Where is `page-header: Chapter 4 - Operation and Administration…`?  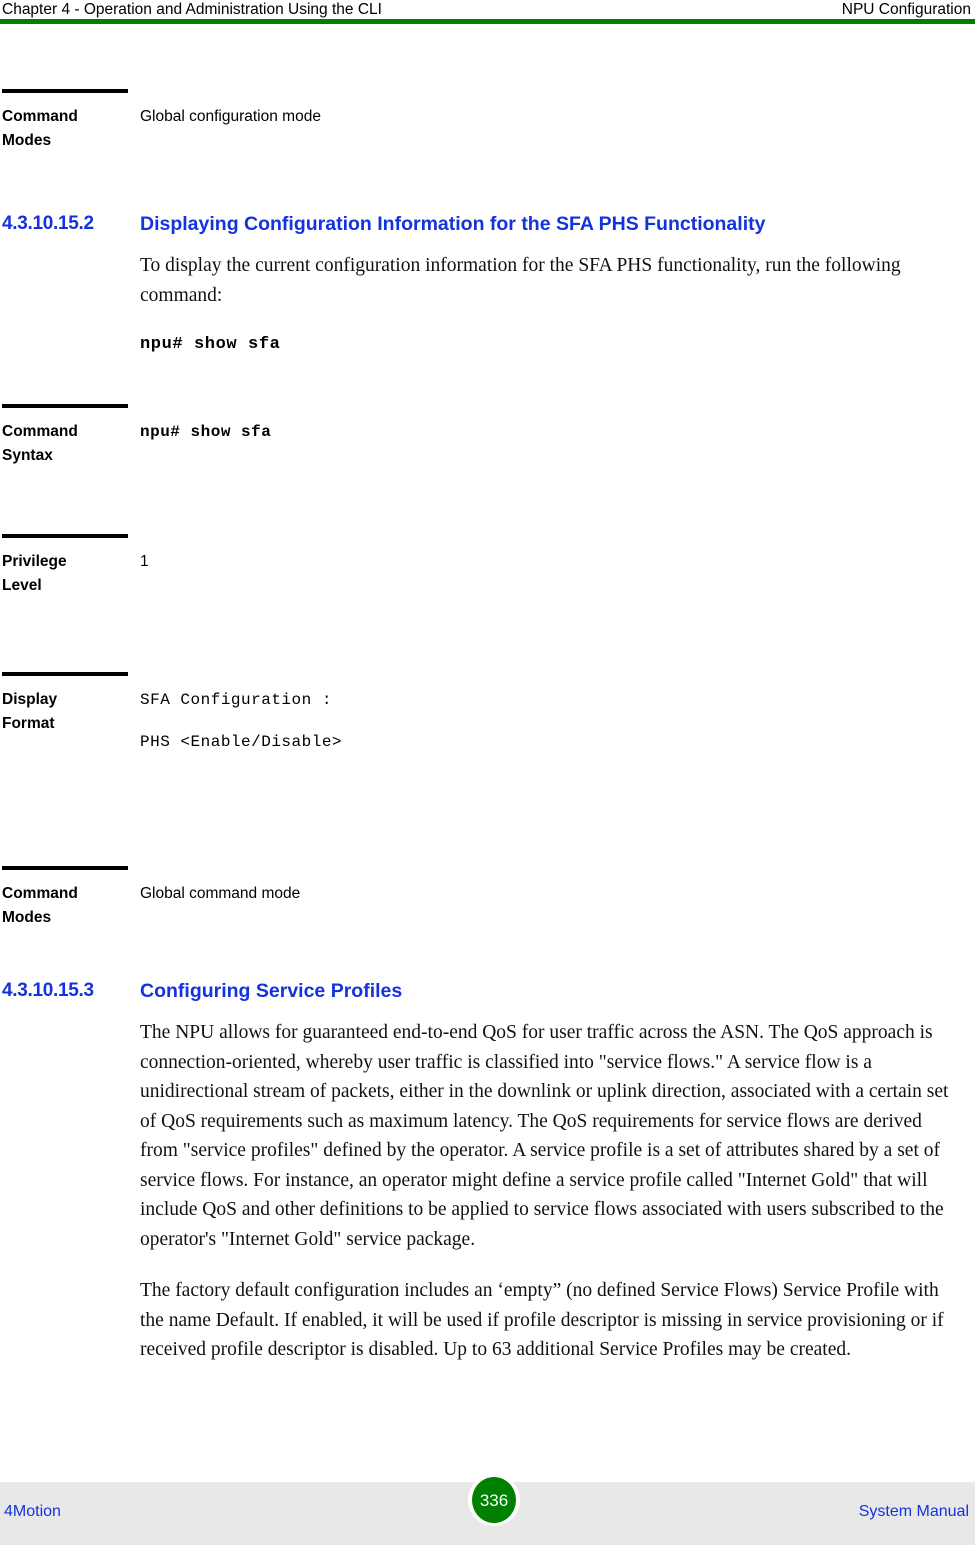 page-header: Chapter 4 - Operation and Administration… is located at coordinates (487, 12).